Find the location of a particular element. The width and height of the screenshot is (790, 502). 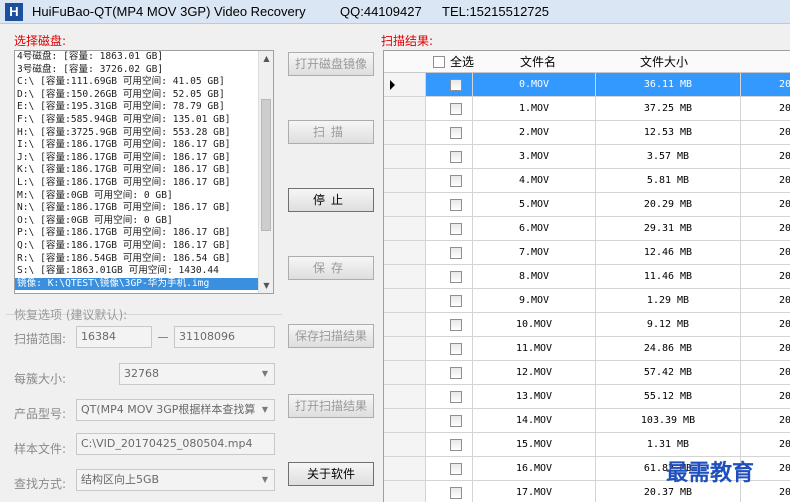

table-row: 2.MOV 12.53 MB 20 is located at coordinates (587, 133).